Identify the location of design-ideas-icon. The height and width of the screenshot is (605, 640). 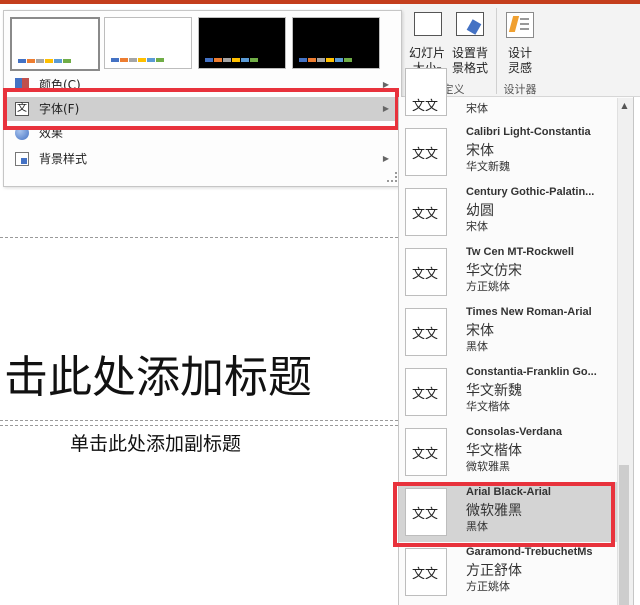
(520, 25).